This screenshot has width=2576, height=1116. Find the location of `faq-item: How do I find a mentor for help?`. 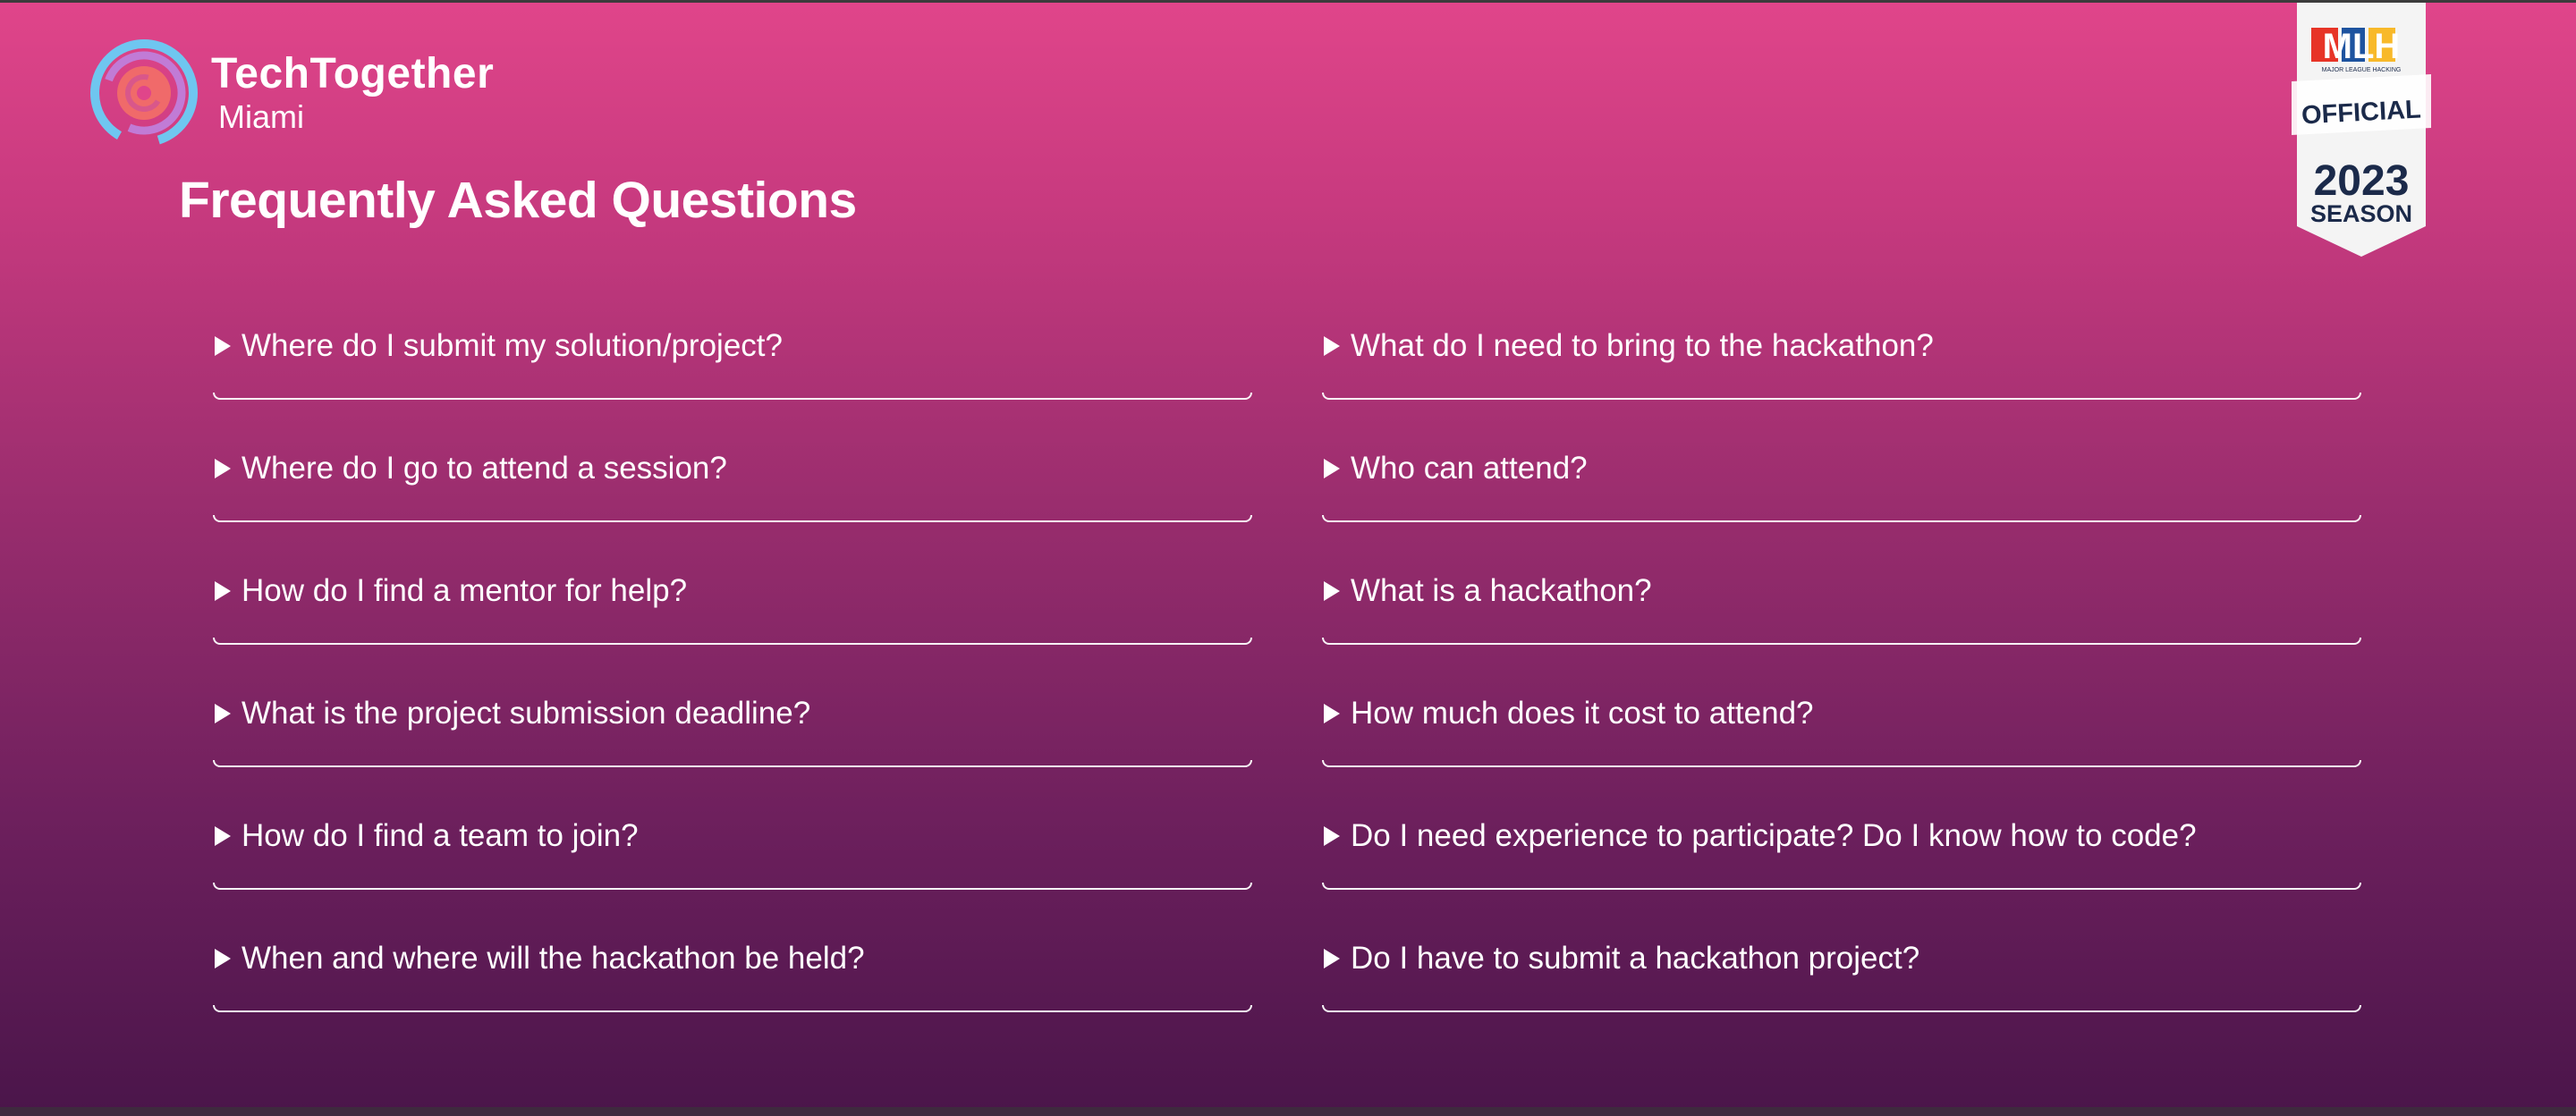

faq-item: How do I find a mentor for help? is located at coordinates (732, 604).